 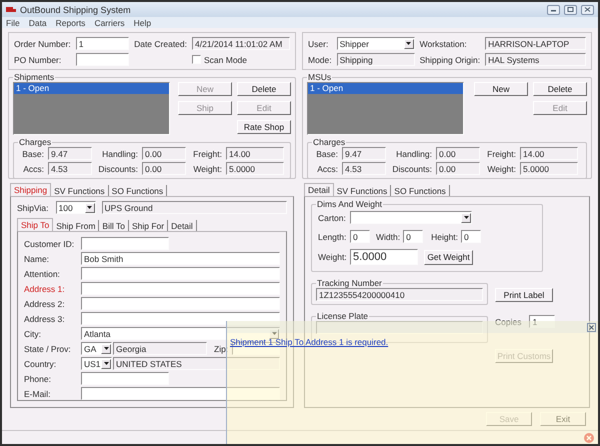 I want to click on caret-icon, so click(x=106, y=348).